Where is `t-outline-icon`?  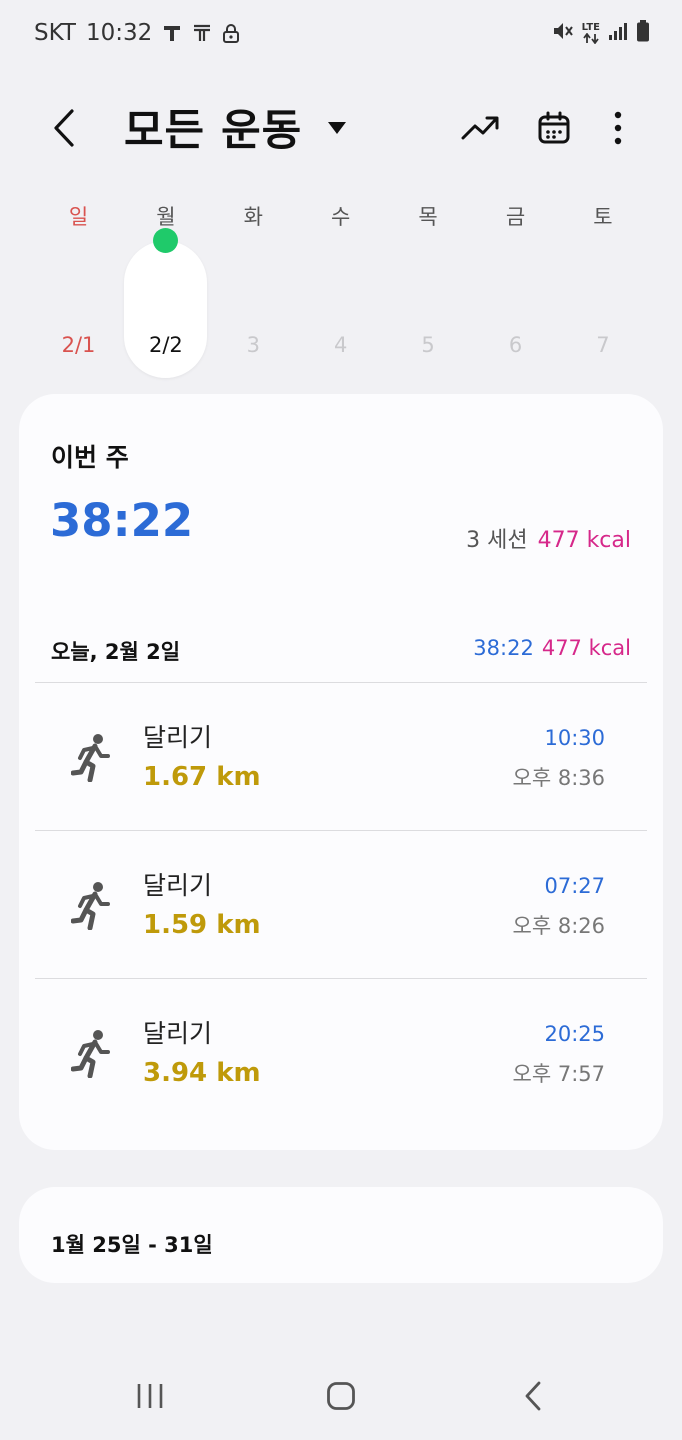
t-outline-icon is located at coordinates (202, 33).